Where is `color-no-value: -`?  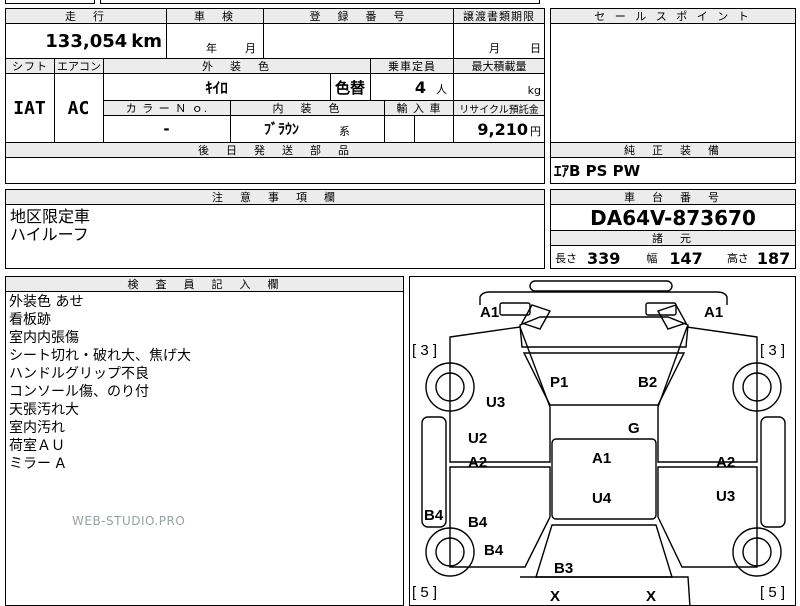 color-no-value: - is located at coordinates (166, 129).